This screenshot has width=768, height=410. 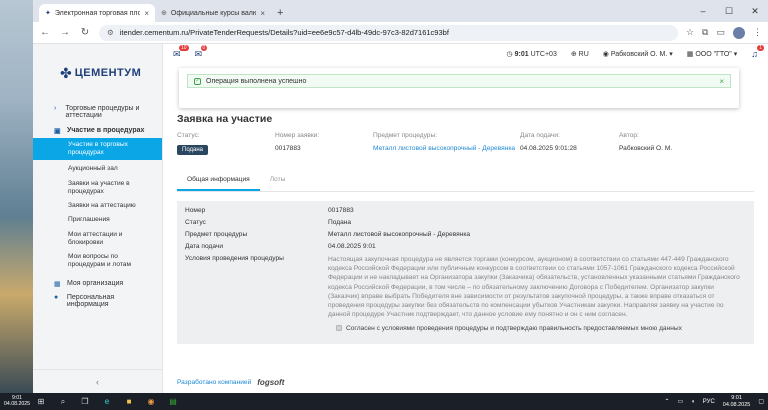 I want to click on input-language: РУС, so click(x=709, y=402).